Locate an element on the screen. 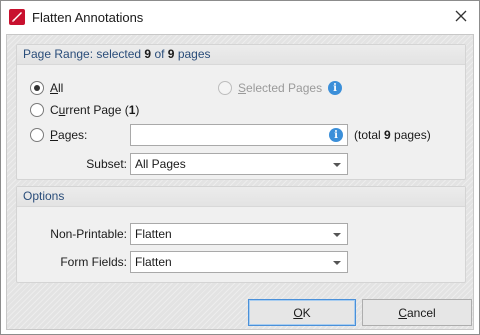  close-icon is located at coordinates (461, 17).